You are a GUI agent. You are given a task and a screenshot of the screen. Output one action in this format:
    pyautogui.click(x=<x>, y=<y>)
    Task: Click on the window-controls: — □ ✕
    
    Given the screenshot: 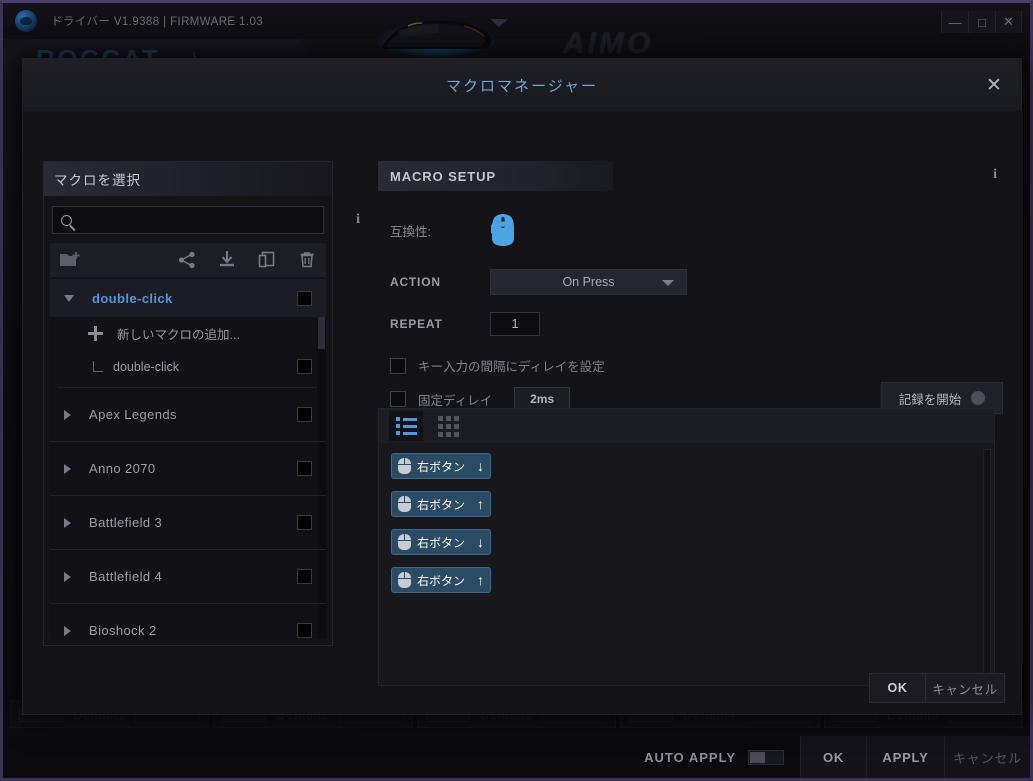 What is the action you would take?
    pyautogui.click(x=981, y=22)
    